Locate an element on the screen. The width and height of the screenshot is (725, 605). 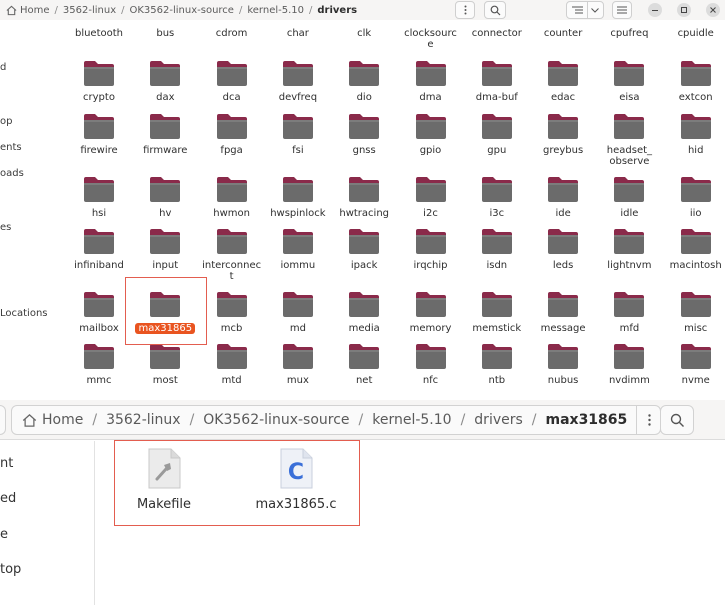
folder-item: nvme is located at coordinates (694, 369).